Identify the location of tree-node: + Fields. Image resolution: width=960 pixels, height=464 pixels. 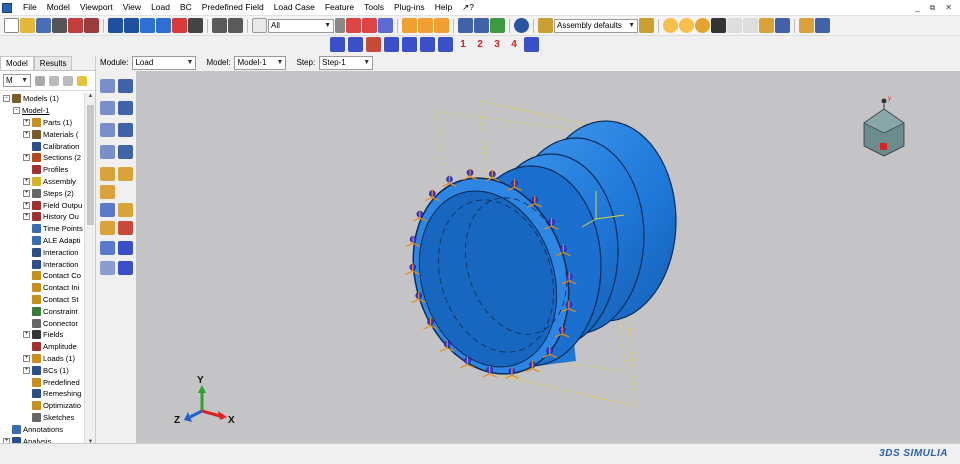
(42, 335).